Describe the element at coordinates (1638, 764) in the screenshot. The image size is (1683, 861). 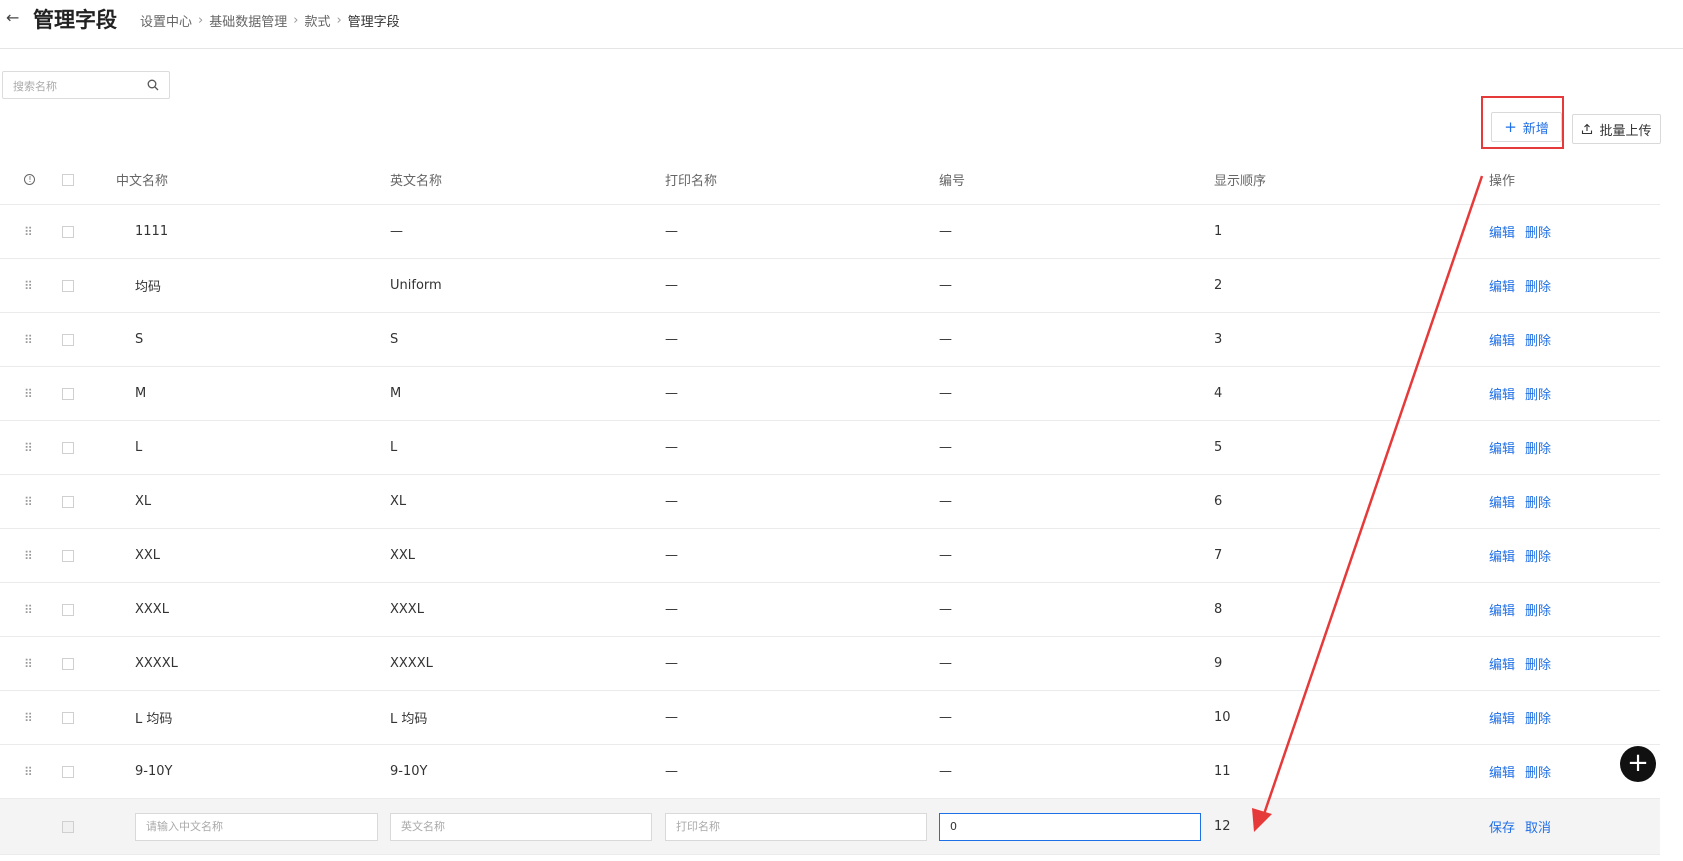
I see `floating-add-button: +` at that location.